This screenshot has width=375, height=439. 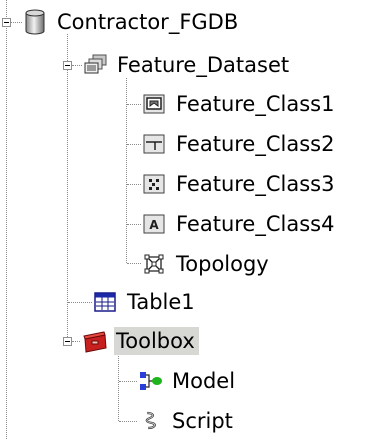 I want to click on collapse-root-toggle, so click(x=6, y=22).